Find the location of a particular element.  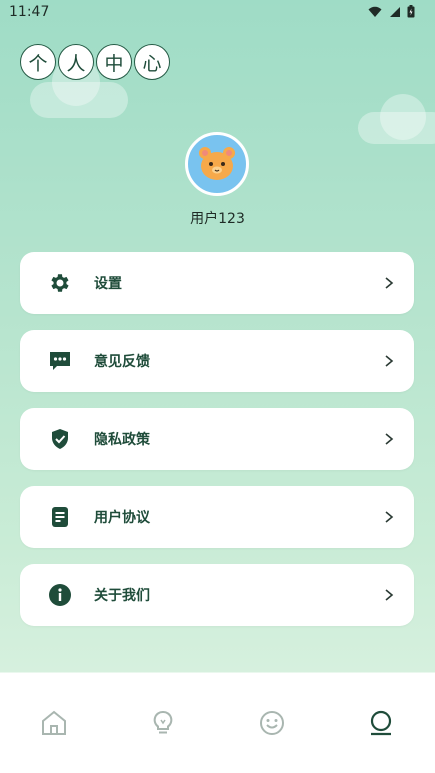

bear-avatar-icon is located at coordinates (217, 163).